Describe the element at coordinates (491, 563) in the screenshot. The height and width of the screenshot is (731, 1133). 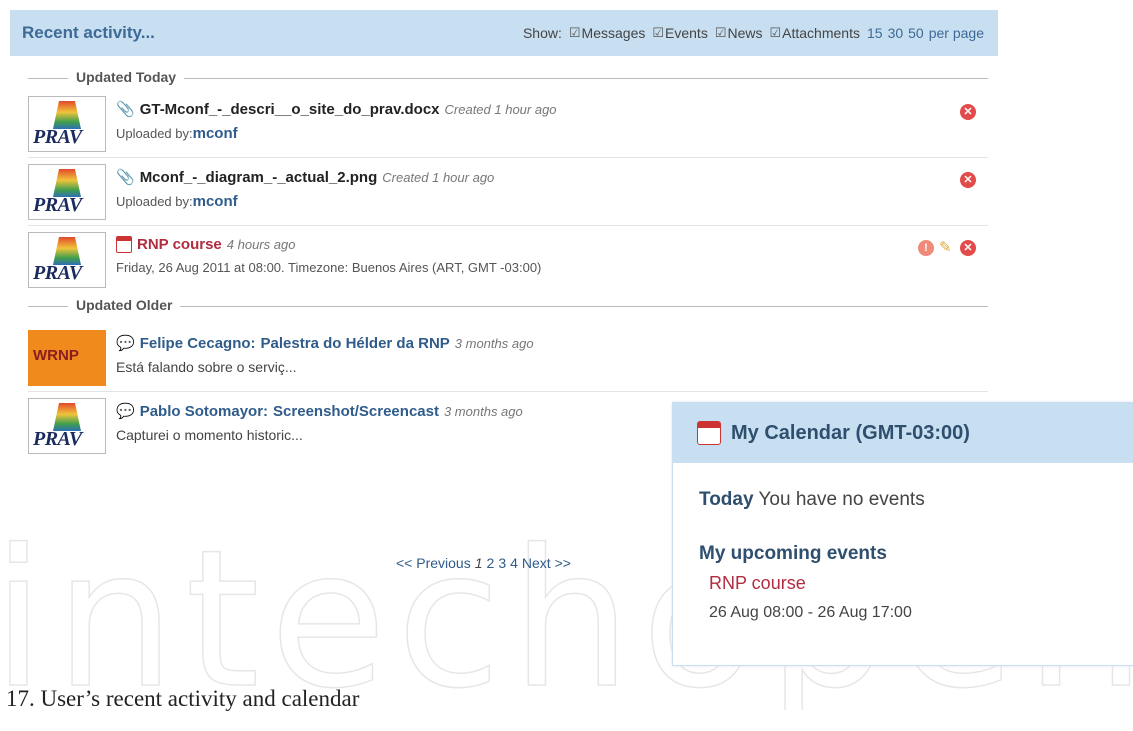
I see `page-2-link: 2` at that location.